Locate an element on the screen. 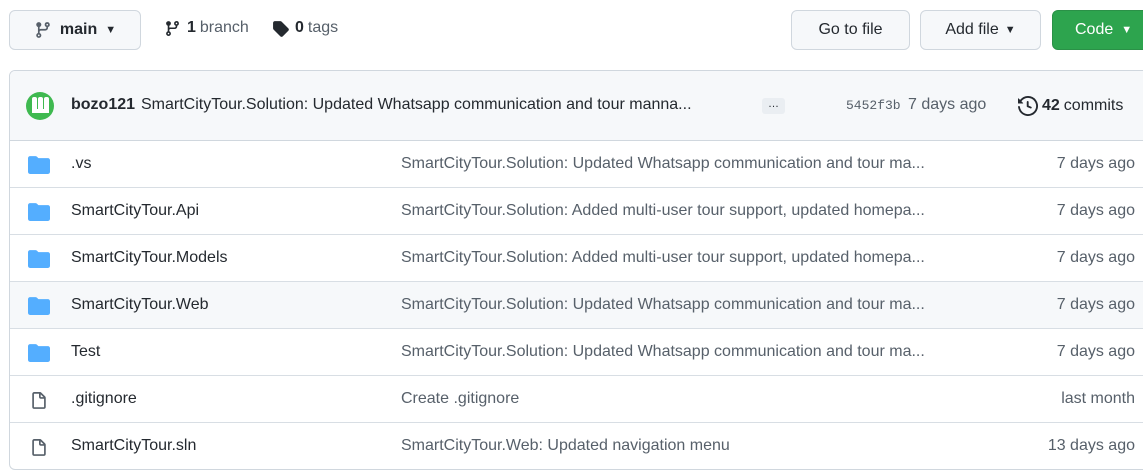  code-label: Code is located at coordinates (1094, 29).